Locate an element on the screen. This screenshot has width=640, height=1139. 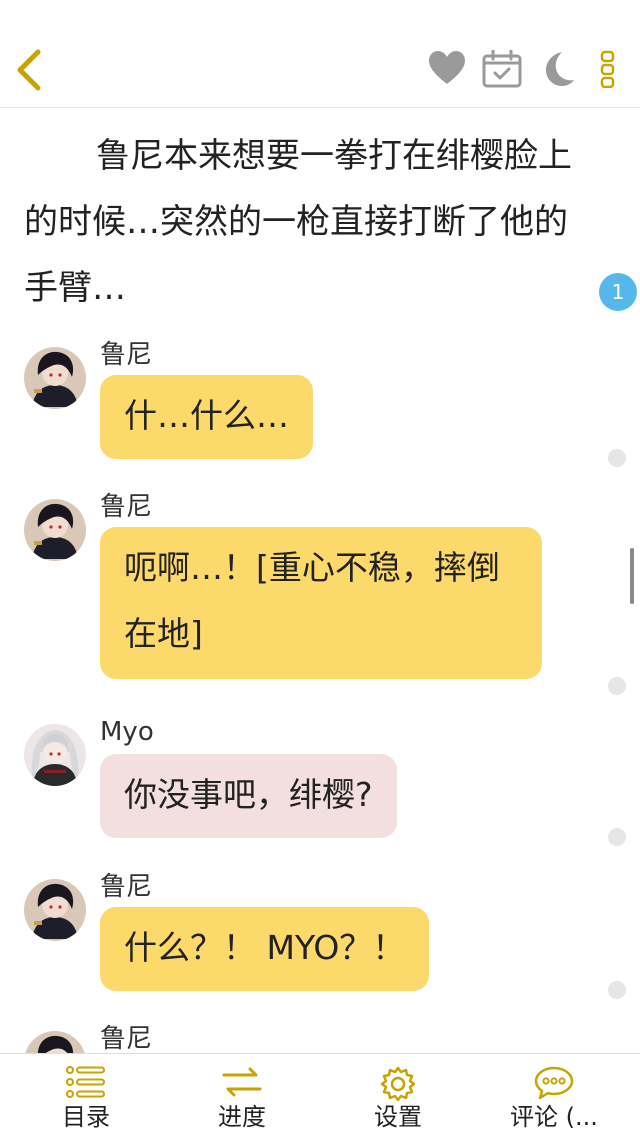
paragraph-comment-badge: 1 is located at coordinates (618, 292).